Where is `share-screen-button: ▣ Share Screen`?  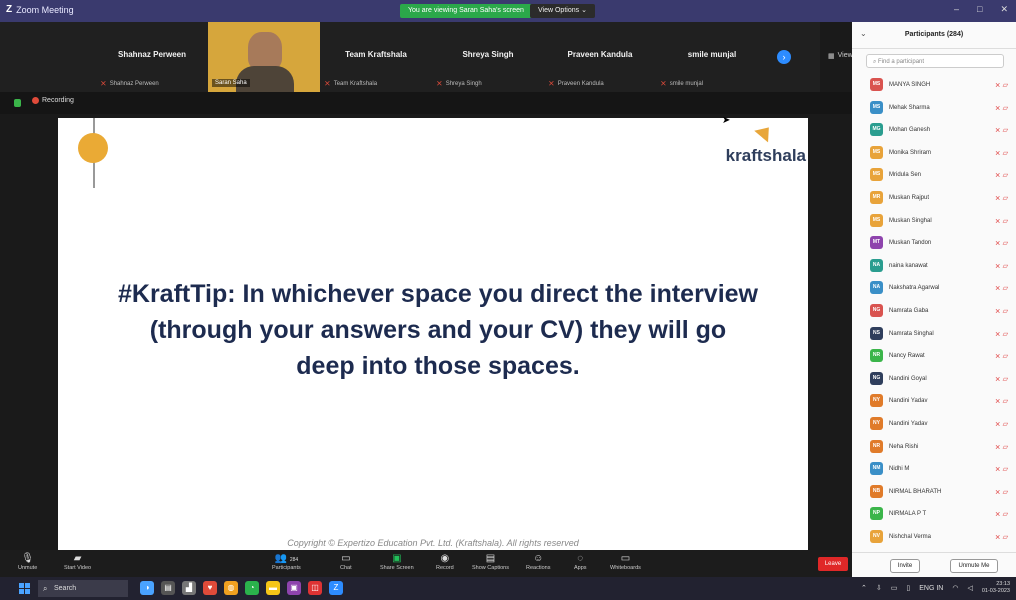
share-screen-button: ▣ Share Screen is located at coordinates (397, 561).